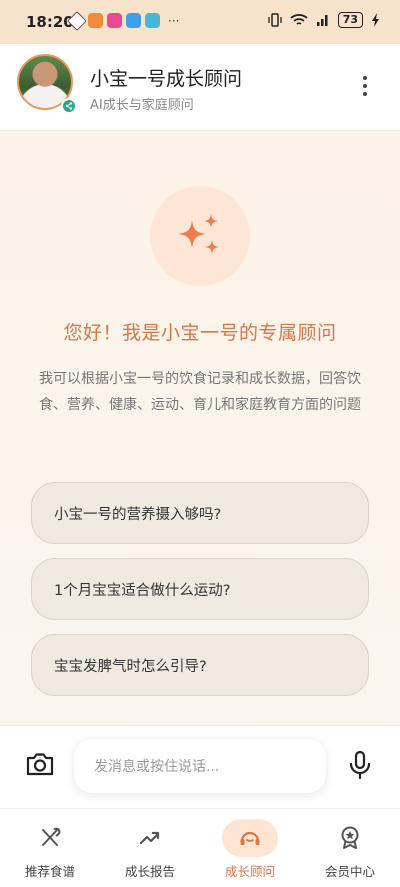 Image resolution: width=400 pixels, height=887 pixels. I want to click on camera-button, so click(40, 764).